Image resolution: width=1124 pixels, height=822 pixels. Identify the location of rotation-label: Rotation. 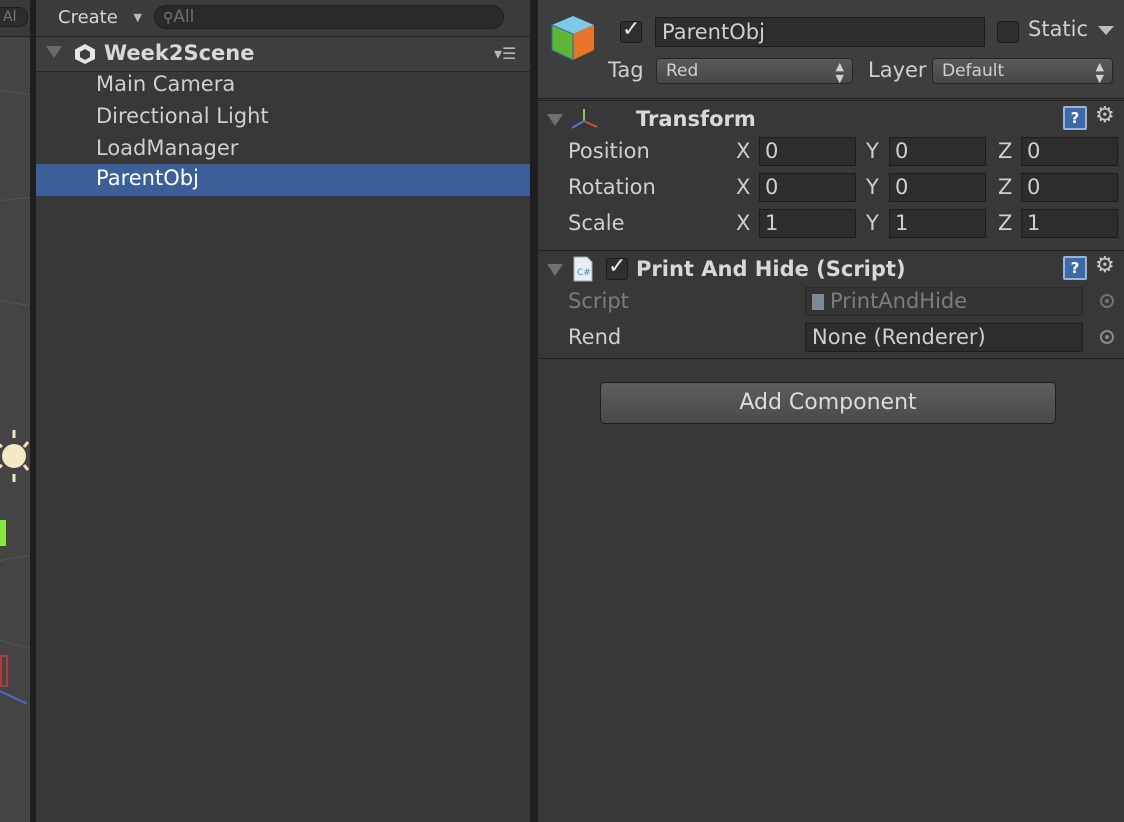
(612, 187).